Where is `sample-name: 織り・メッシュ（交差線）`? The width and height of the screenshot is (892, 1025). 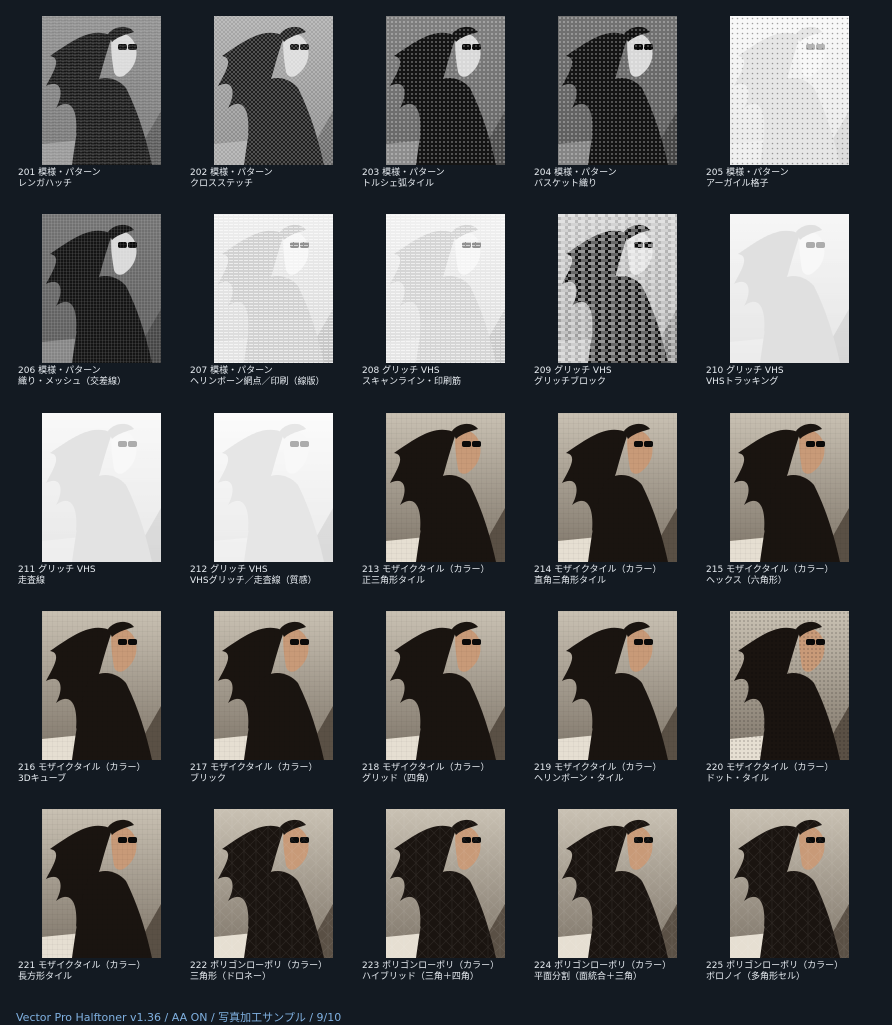 sample-name: 織り・メッシュ（交差線） is located at coordinates (72, 382).